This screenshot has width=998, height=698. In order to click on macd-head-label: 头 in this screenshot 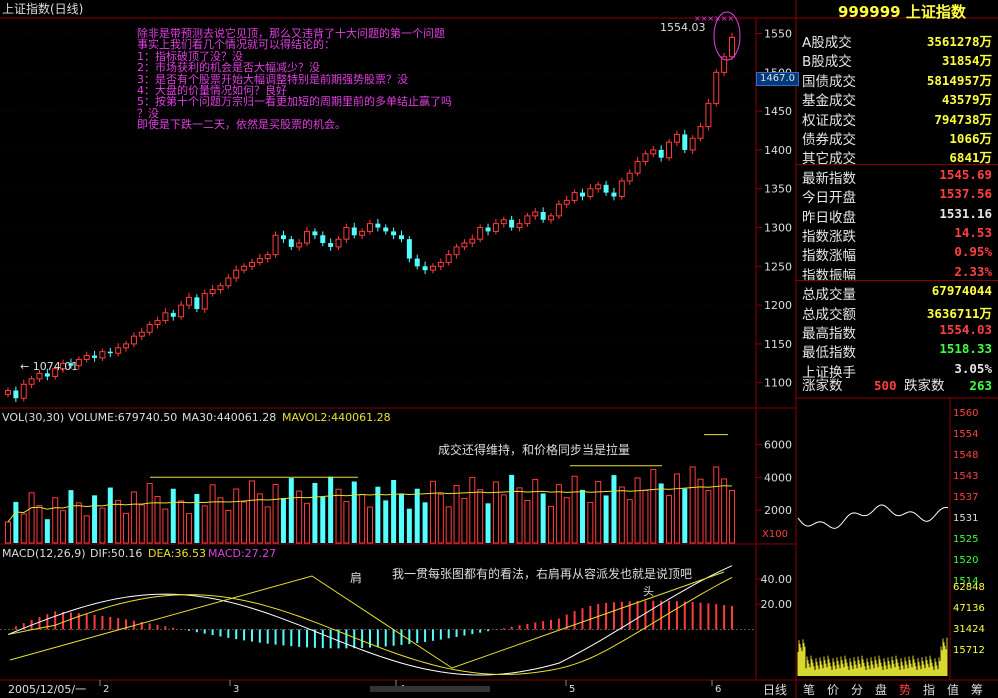, I will do `click(648, 591)`.